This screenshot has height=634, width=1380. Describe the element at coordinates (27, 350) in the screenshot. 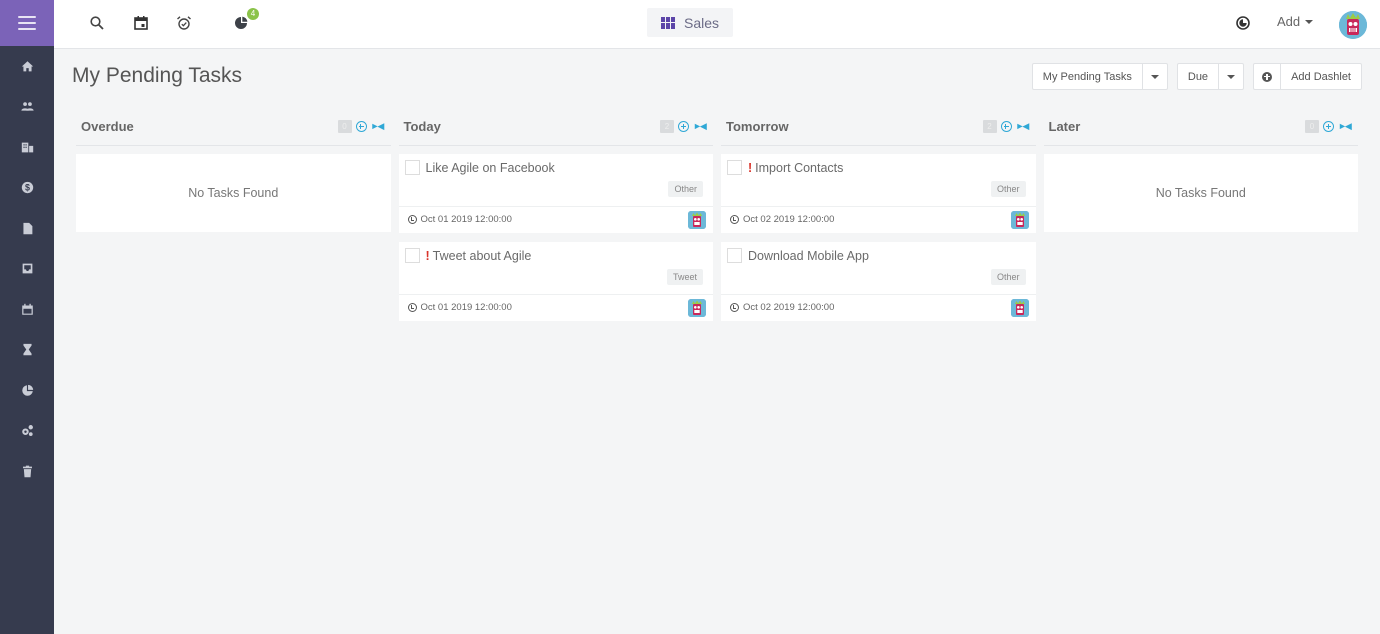

I see `sidebar-item-tasks` at that location.